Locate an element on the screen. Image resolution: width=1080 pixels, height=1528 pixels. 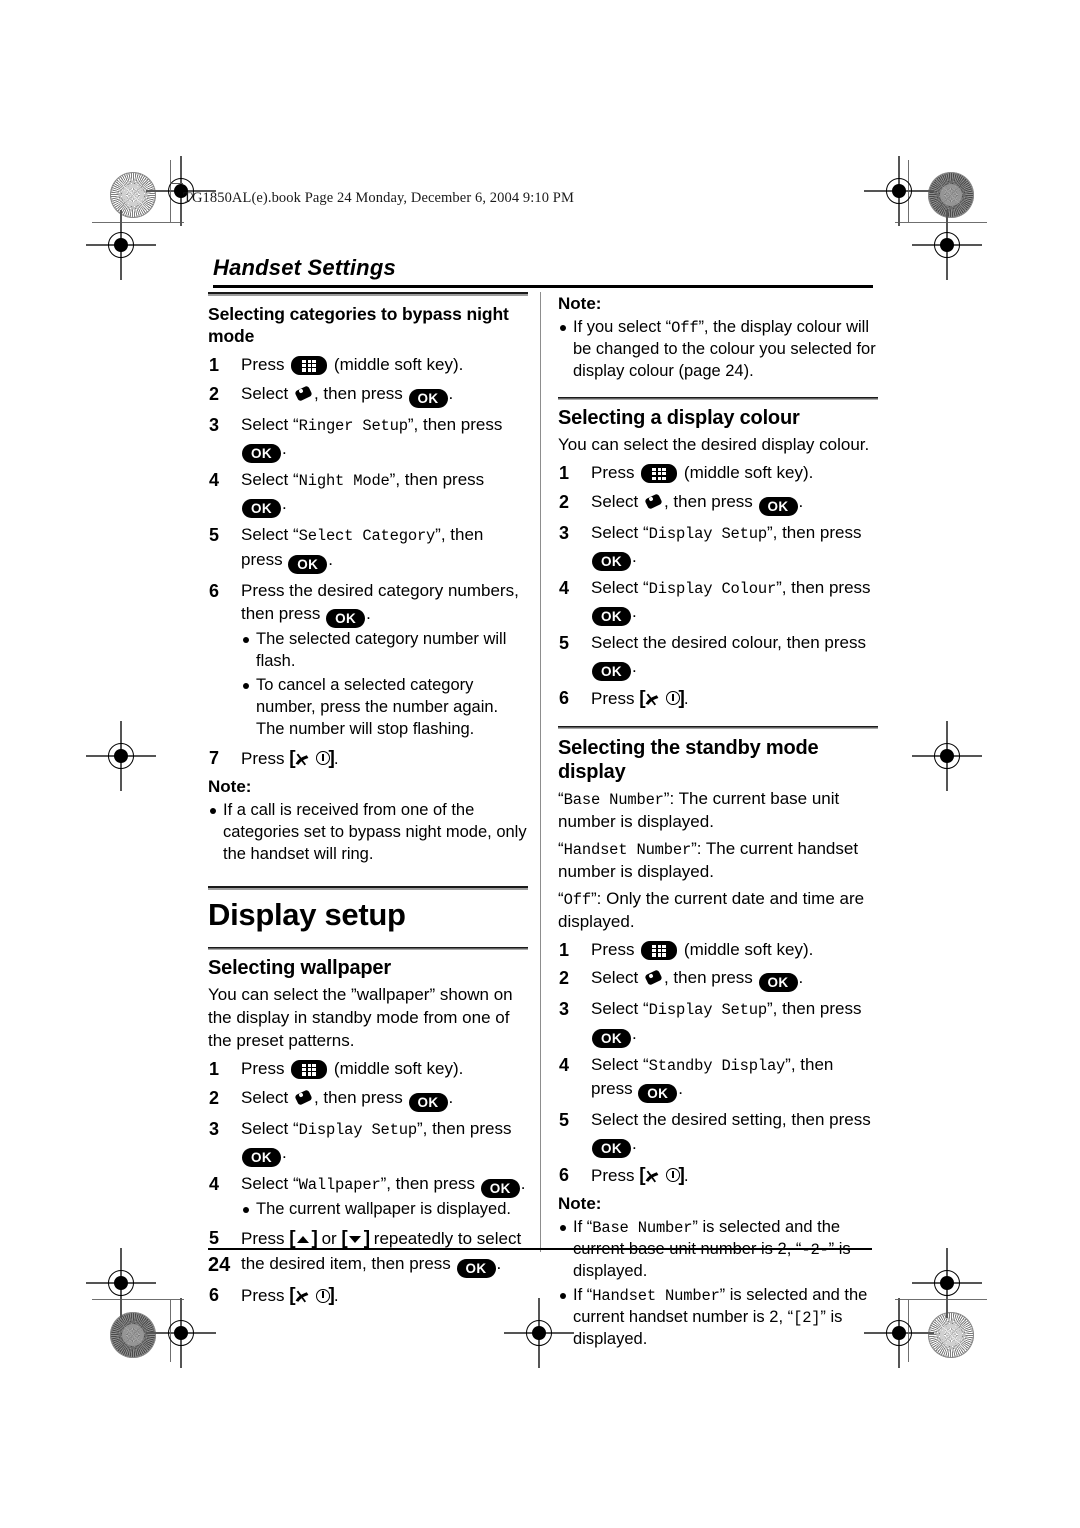
step-item: 7 Press []. is located at coordinates (274, 758).